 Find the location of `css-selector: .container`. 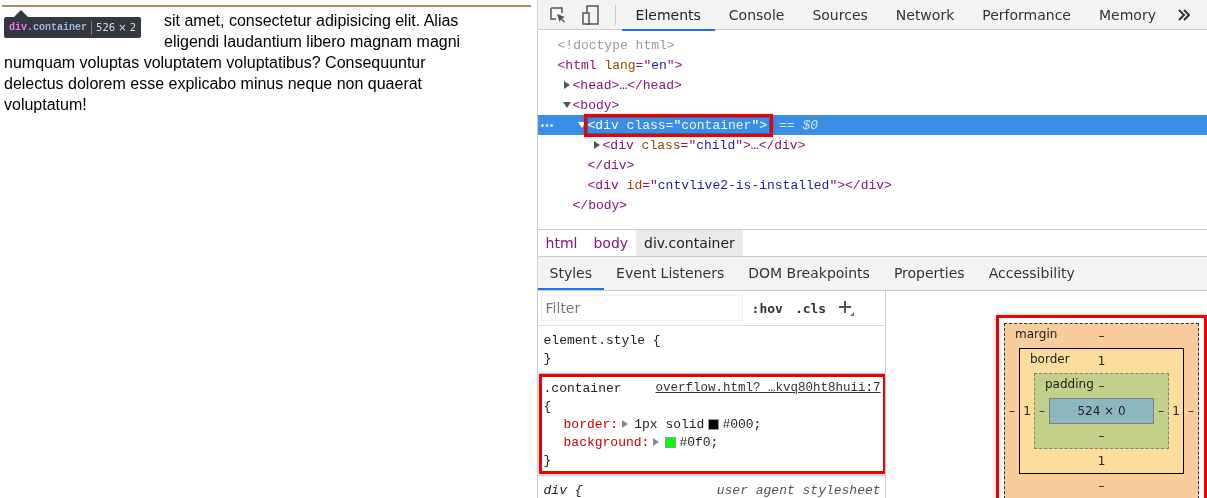

css-selector: .container is located at coordinates (582, 388).